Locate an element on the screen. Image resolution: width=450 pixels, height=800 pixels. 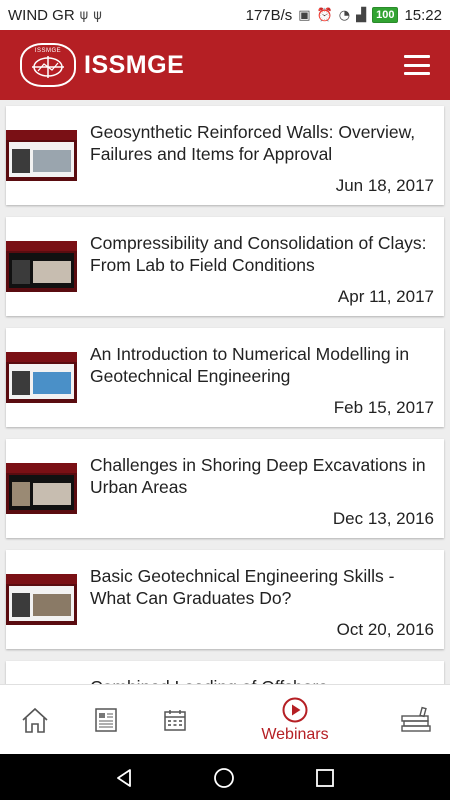
play-icon is located at coordinates (295, 710).